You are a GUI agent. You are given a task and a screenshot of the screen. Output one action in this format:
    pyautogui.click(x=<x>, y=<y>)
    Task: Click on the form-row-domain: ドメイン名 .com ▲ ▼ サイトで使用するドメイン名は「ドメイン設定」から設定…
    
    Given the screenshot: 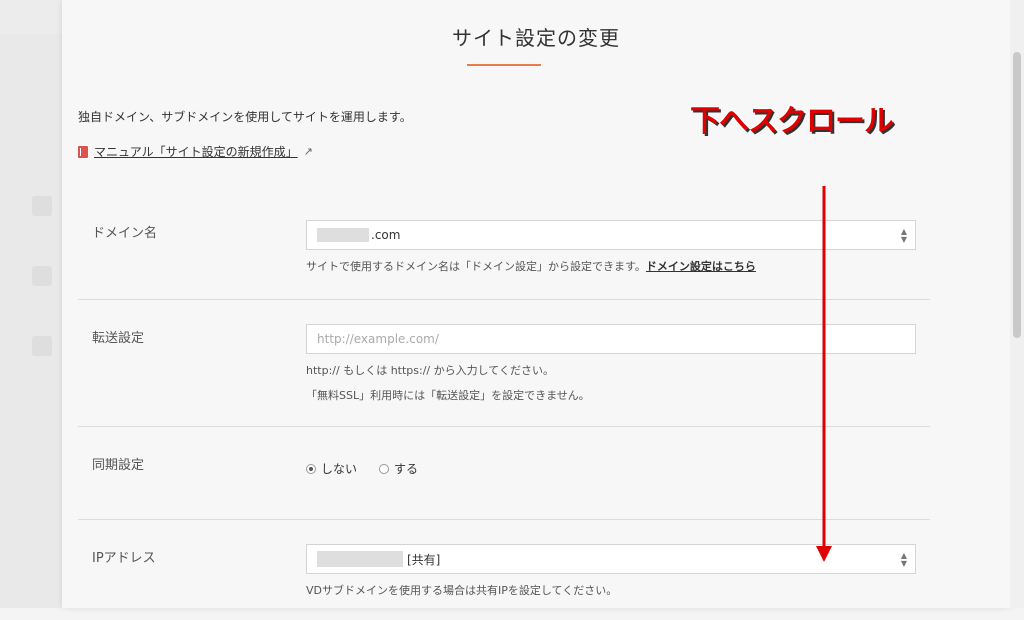 What is the action you would take?
    pyautogui.click(x=504, y=248)
    